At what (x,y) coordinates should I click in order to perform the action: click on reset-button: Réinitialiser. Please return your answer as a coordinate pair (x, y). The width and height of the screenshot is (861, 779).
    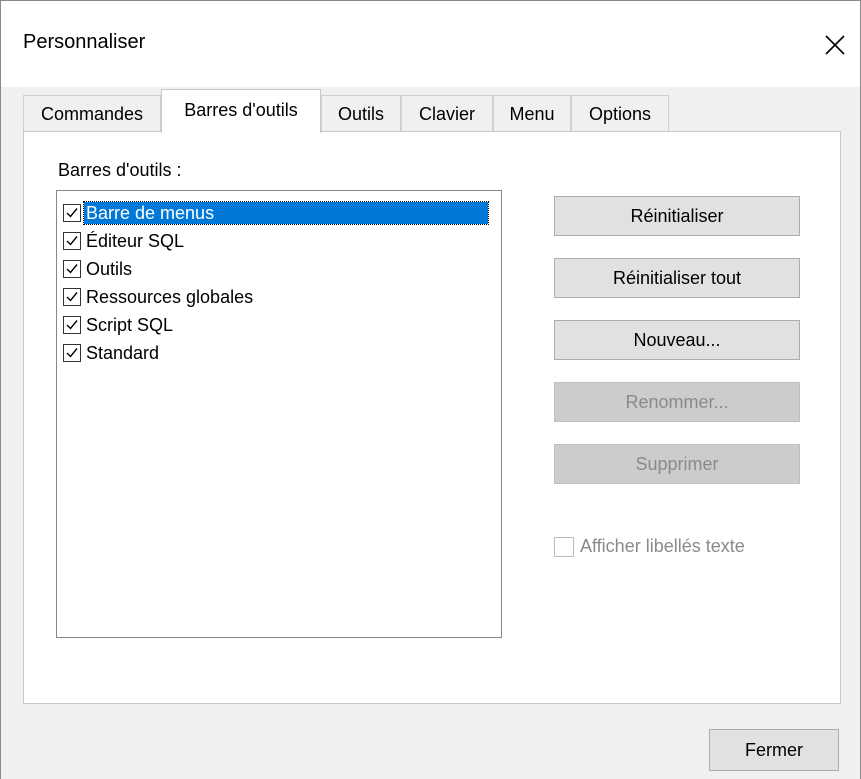
    Looking at the image, I should click on (677, 216).